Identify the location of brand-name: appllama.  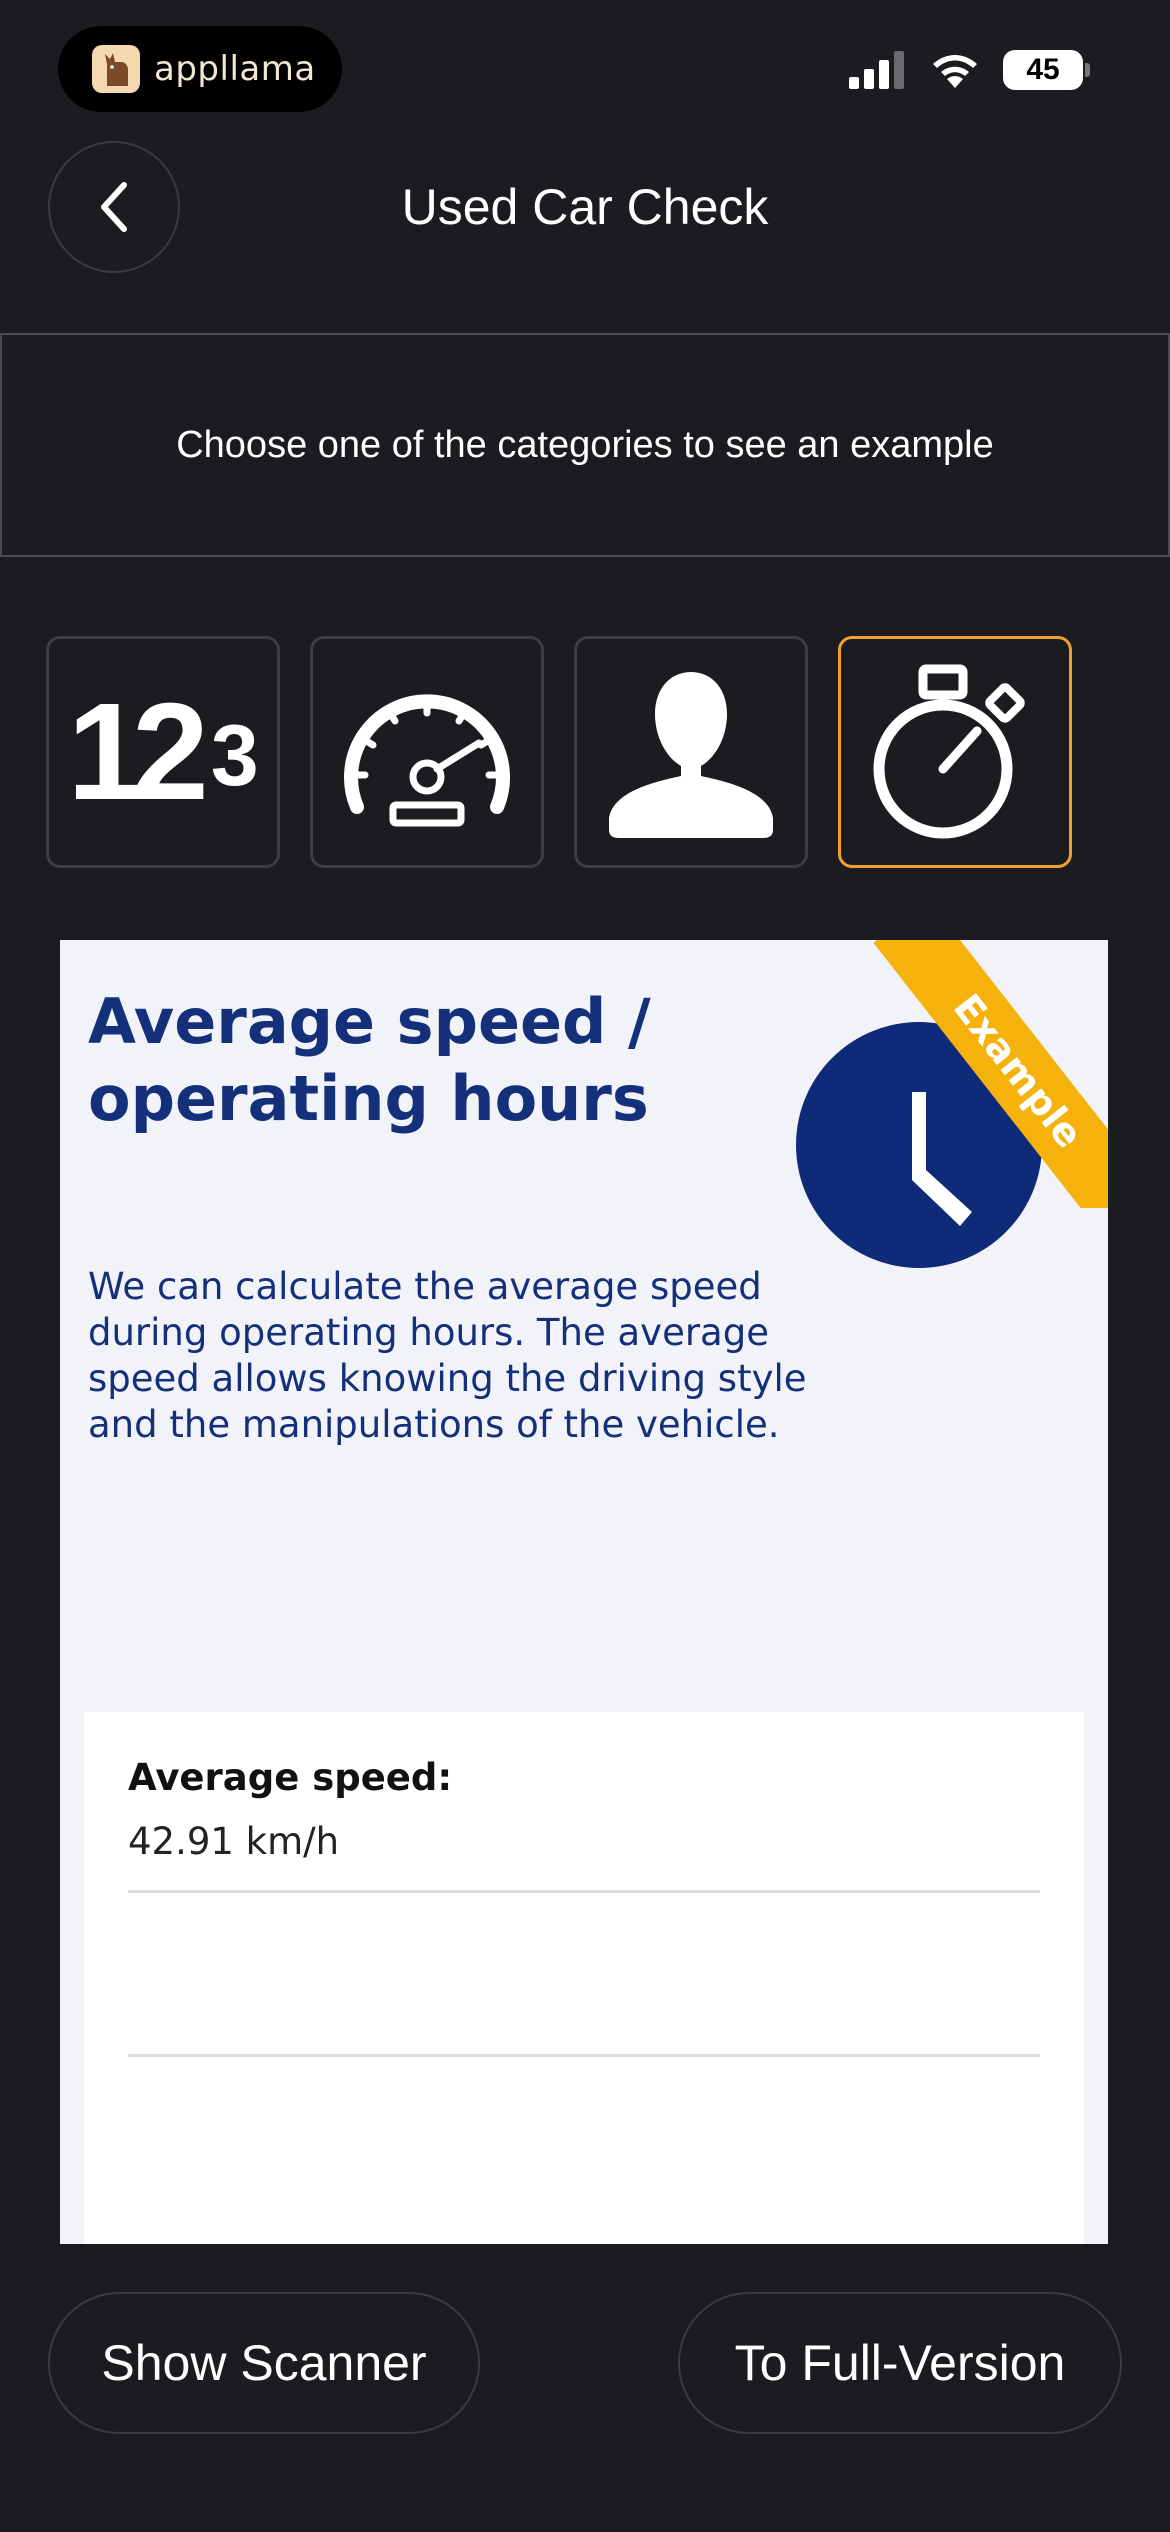
(235, 69).